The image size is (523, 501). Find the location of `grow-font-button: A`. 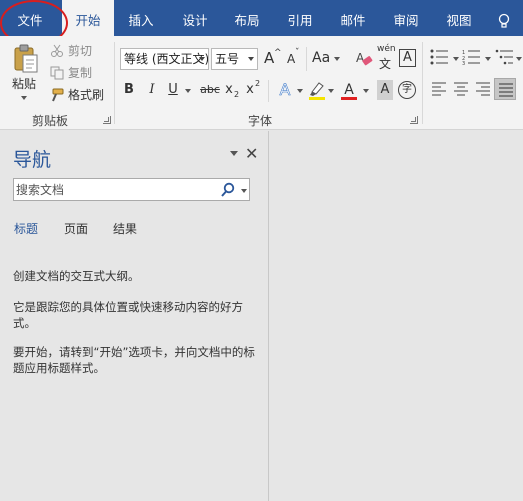

grow-font-button: A is located at coordinates (269, 58).